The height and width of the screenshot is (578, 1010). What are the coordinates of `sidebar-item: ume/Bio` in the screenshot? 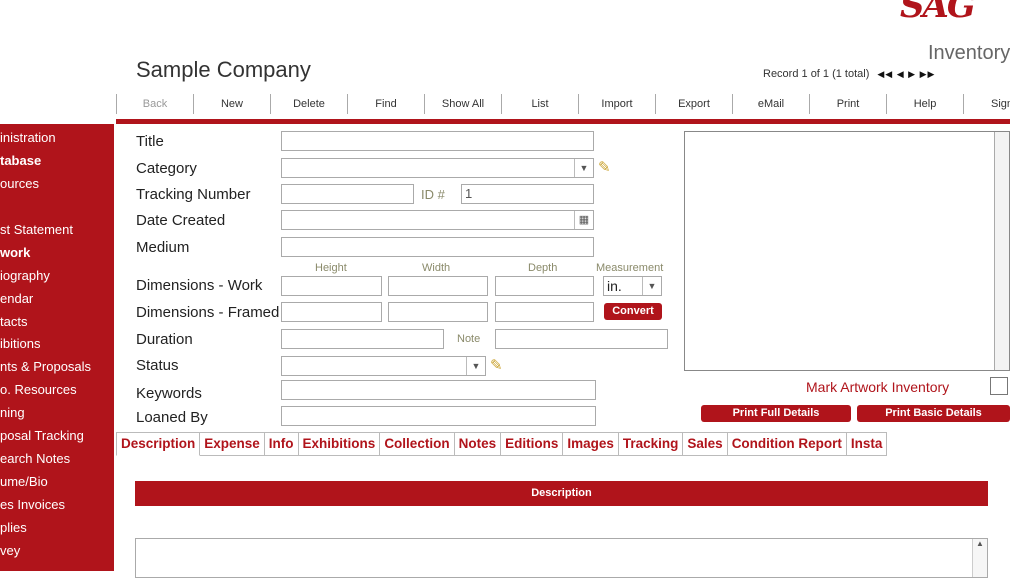 It's located at (24, 482).